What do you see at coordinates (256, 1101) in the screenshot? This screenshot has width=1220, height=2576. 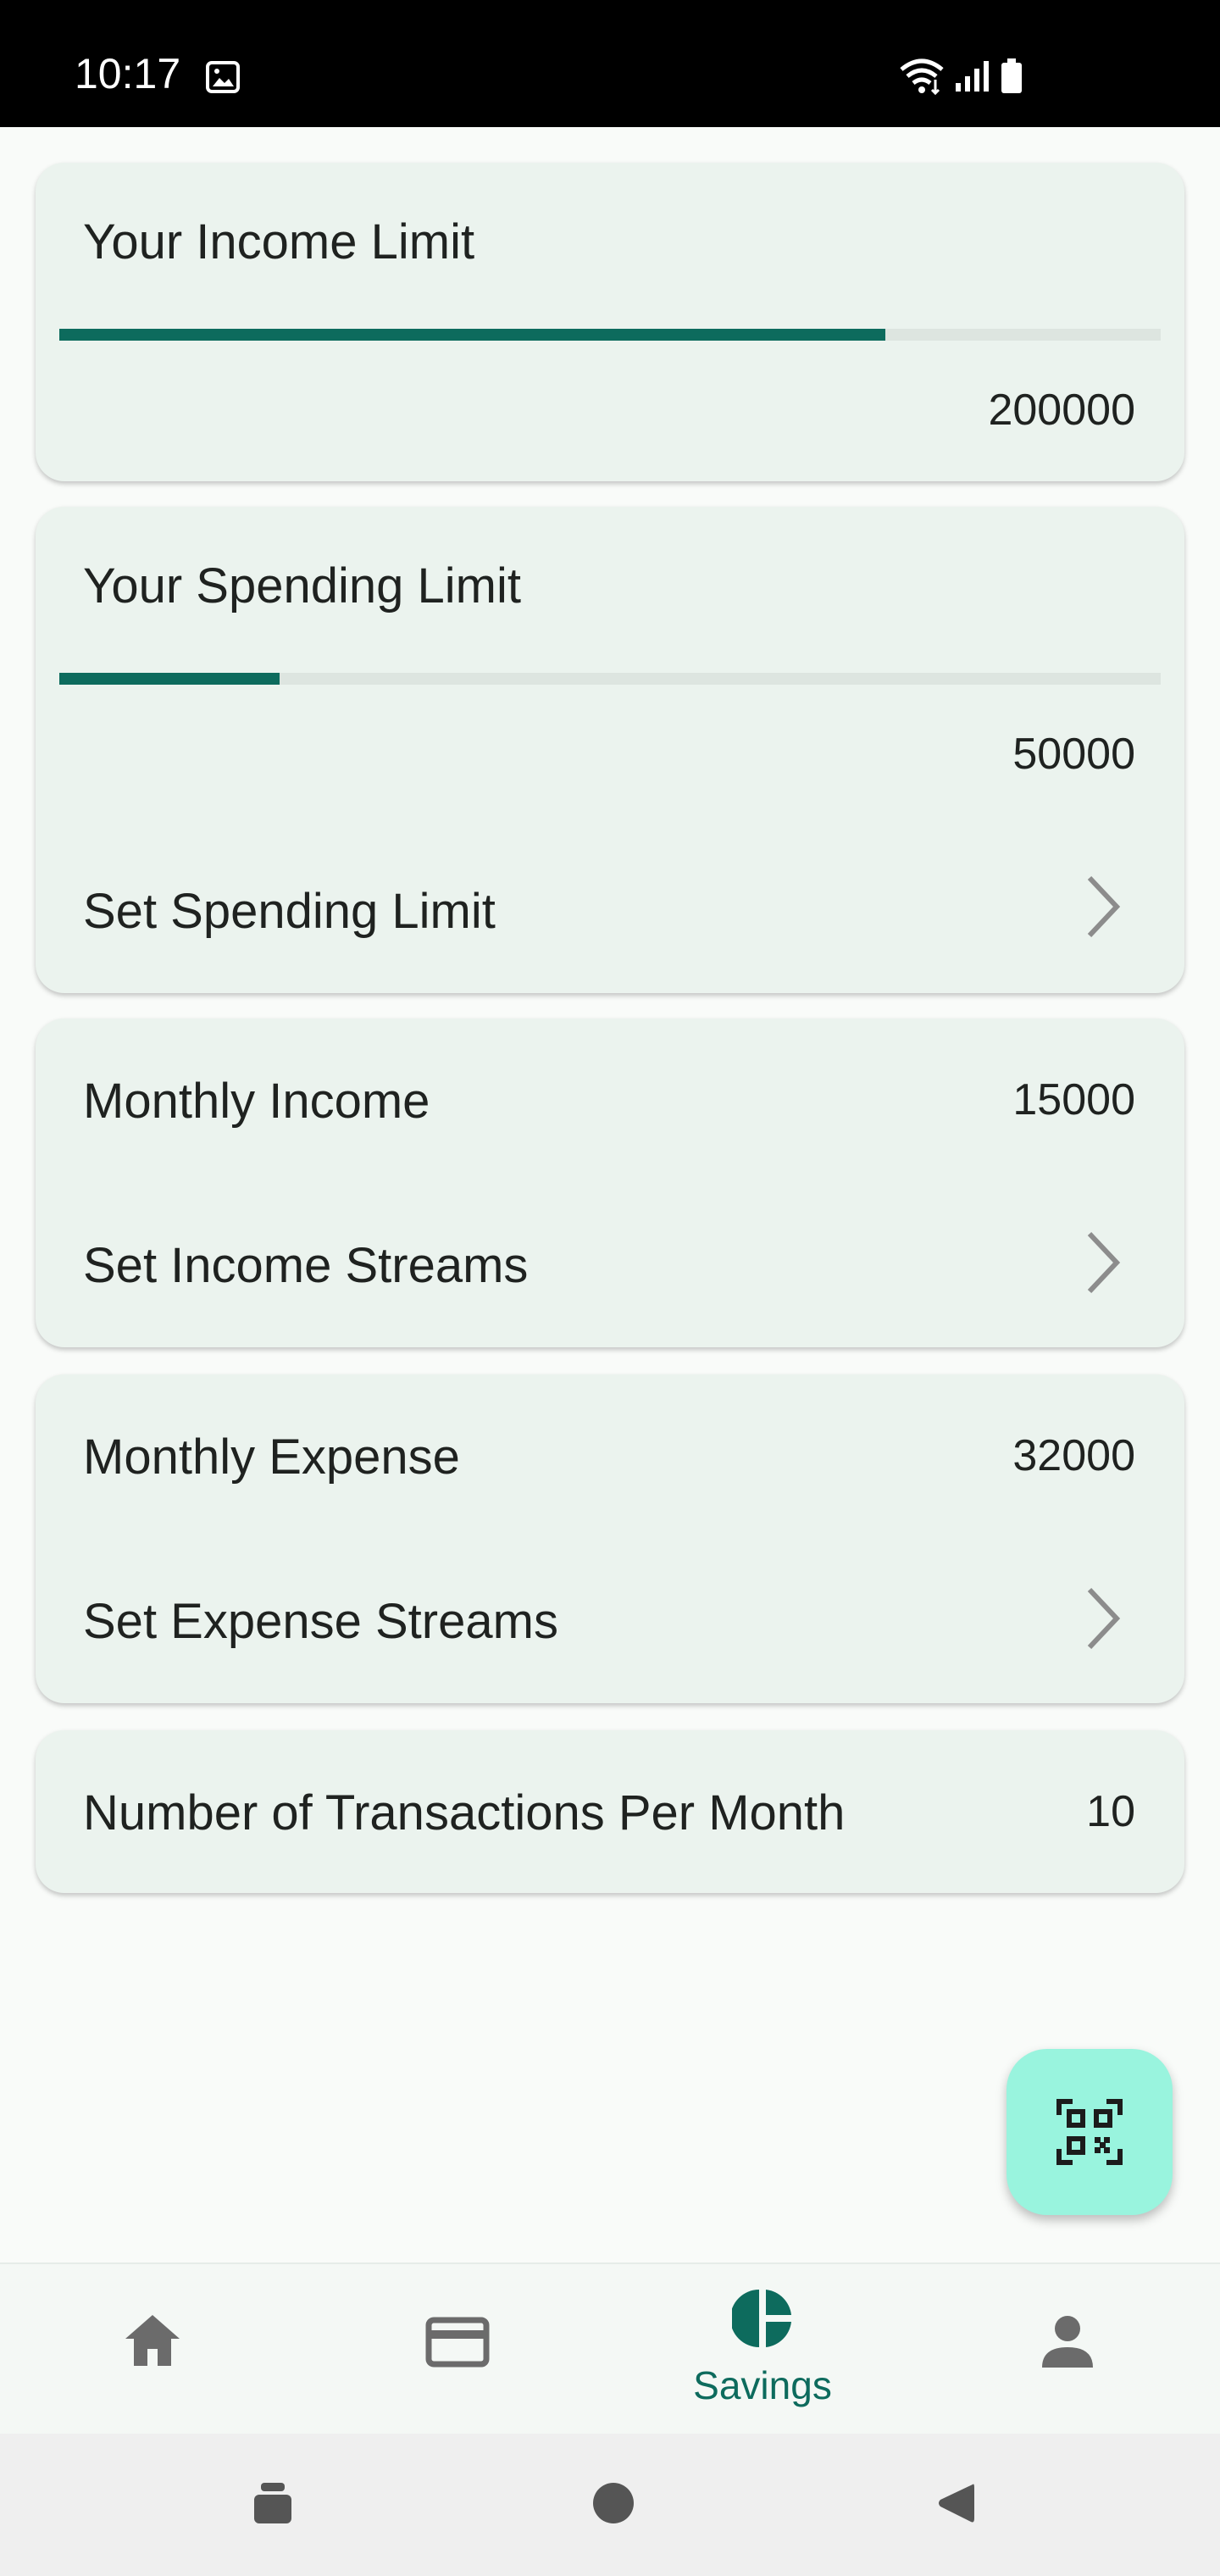 I see `monthly-income-title: Monthly Income` at bounding box center [256, 1101].